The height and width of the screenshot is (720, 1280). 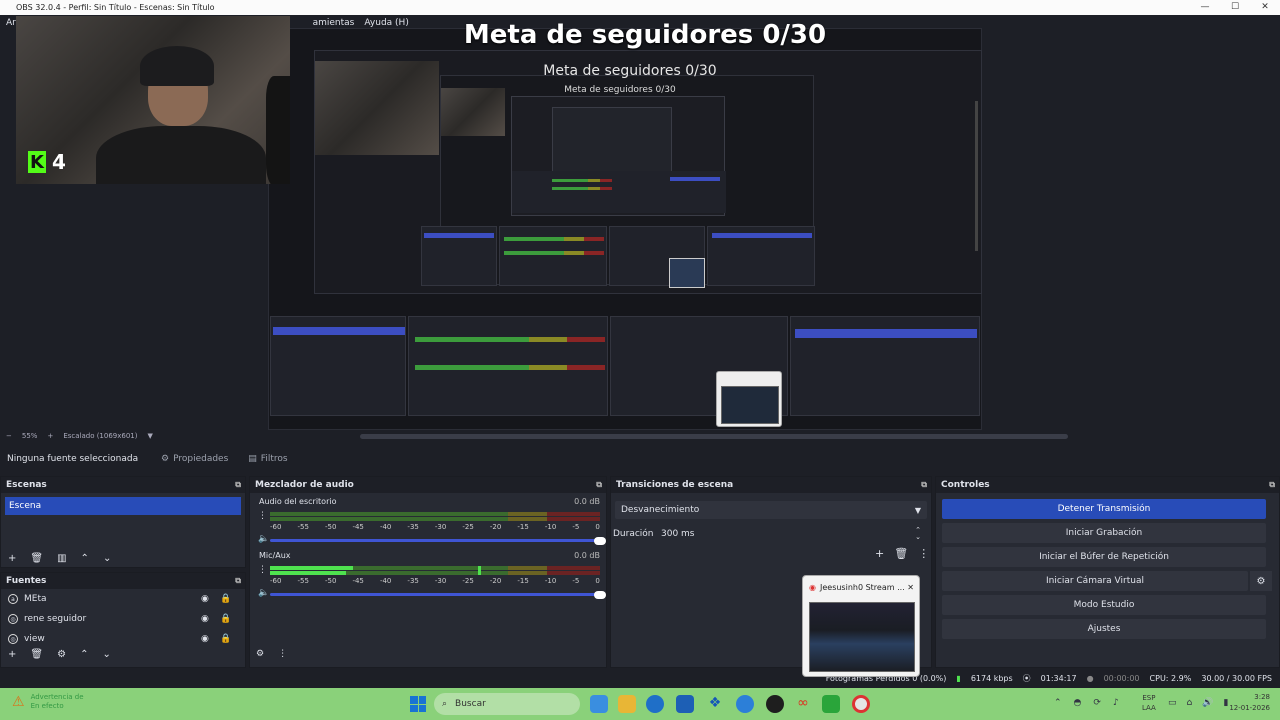 What do you see at coordinates (1249, 703) in the screenshot?
I see `clock: 3:28 12-01-2026` at bounding box center [1249, 703].